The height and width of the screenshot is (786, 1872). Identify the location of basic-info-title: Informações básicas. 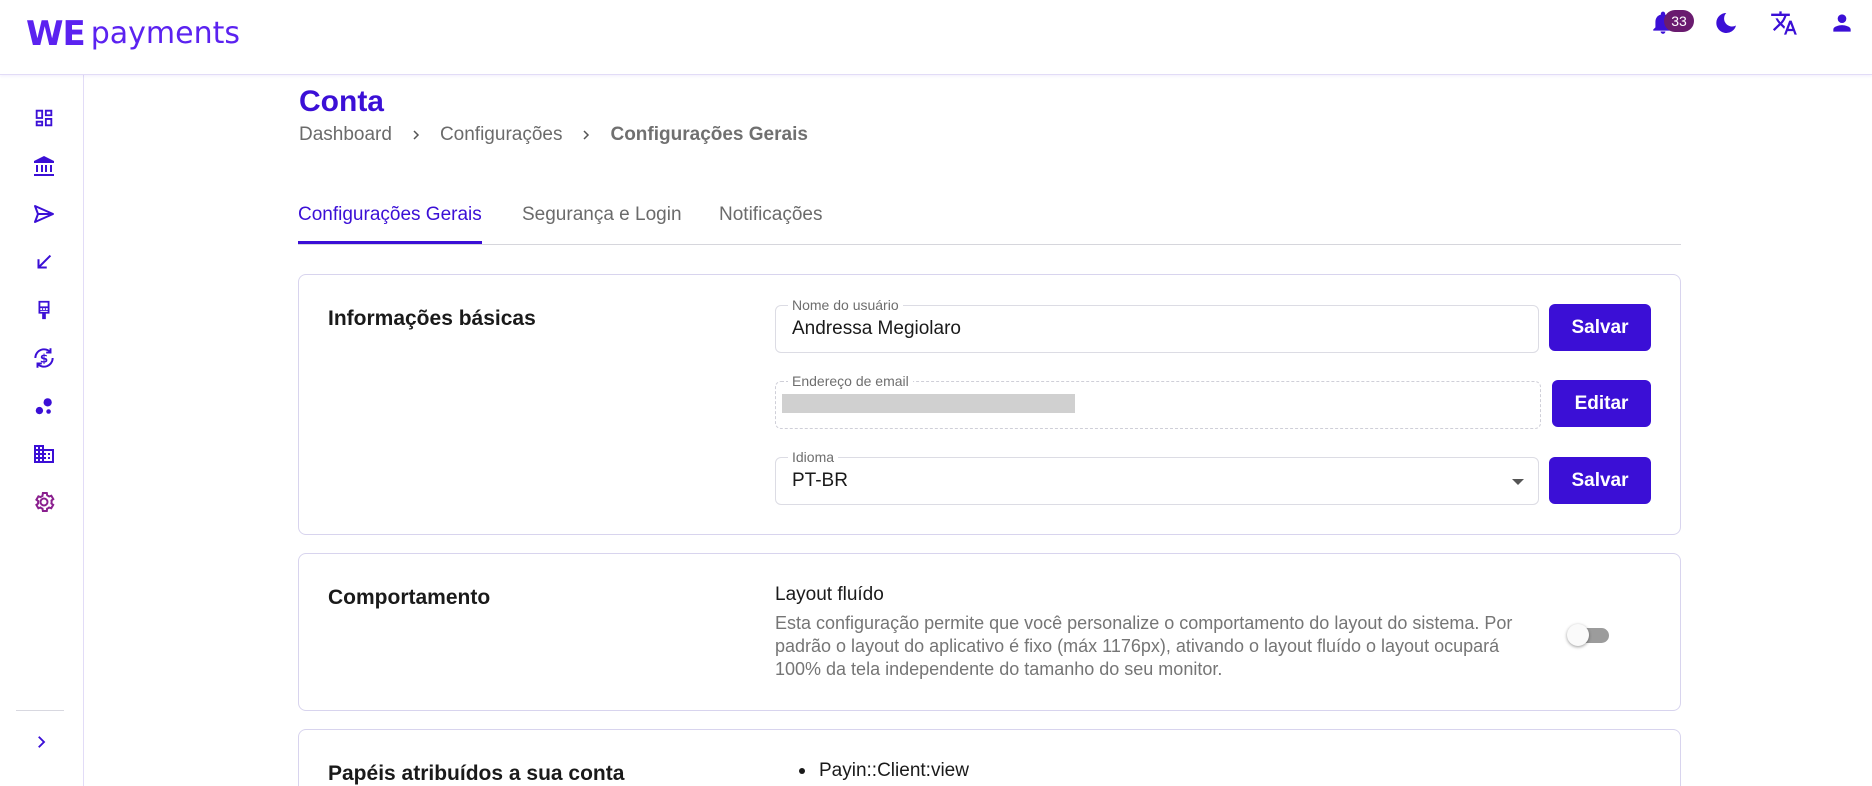
(432, 318).